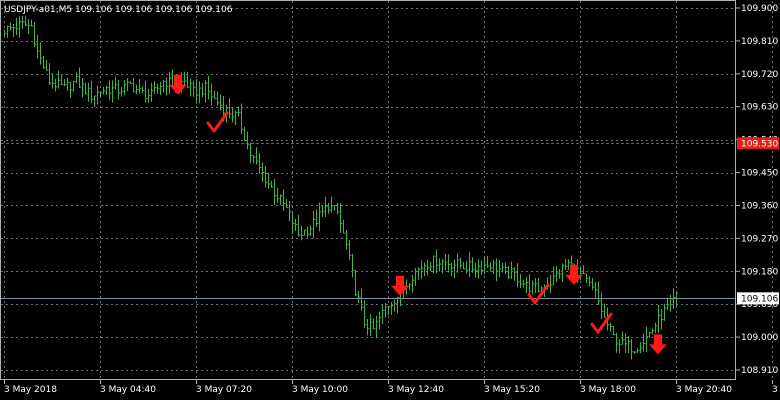  What do you see at coordinates (759, 239) in the screenshot?
I see `price-tick-label: 109.270` at bounding box center [759, 239].